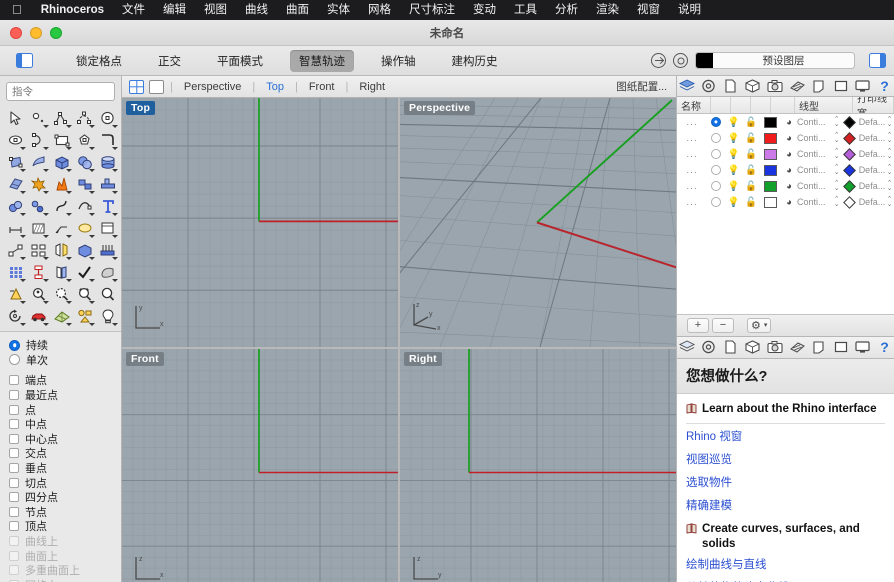  I want to click on layer-jump-icon, so click(658, 60).